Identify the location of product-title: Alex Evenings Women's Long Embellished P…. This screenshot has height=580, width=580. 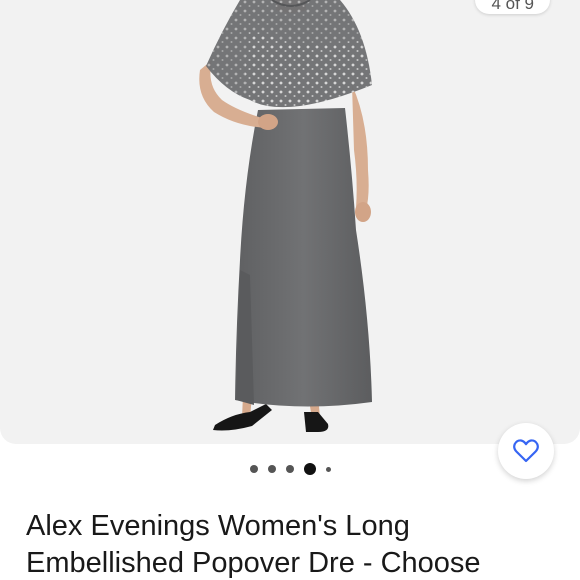
(253, 544).